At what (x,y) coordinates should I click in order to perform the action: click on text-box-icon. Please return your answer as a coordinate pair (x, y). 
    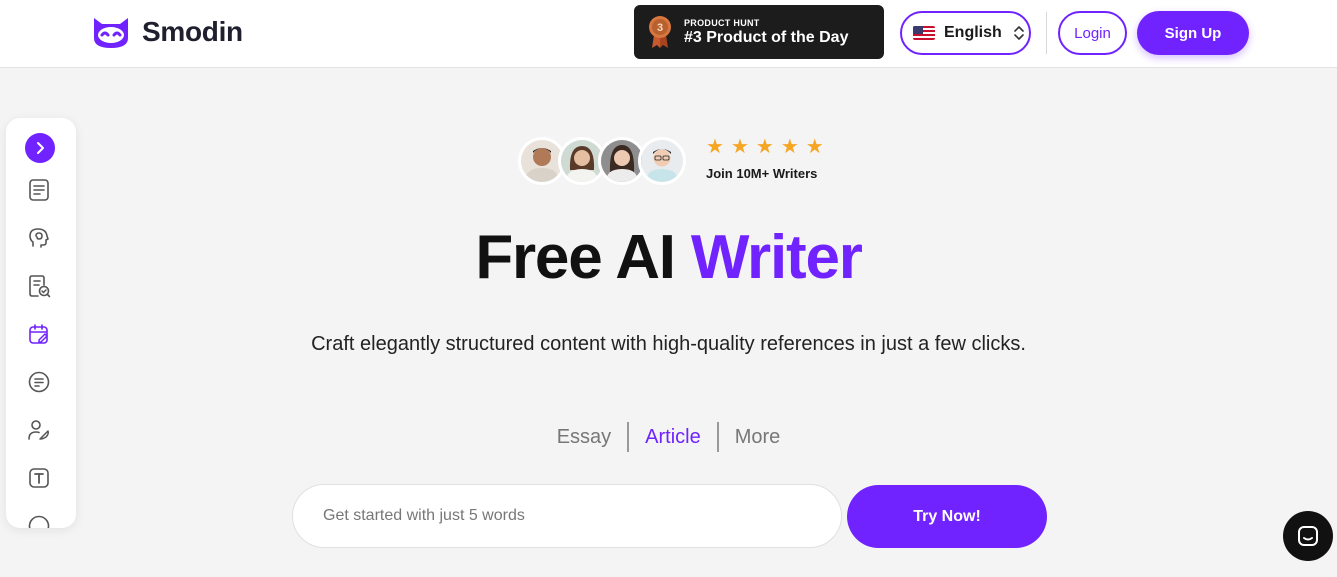
    Looking at the image, I should click on (39, 478).